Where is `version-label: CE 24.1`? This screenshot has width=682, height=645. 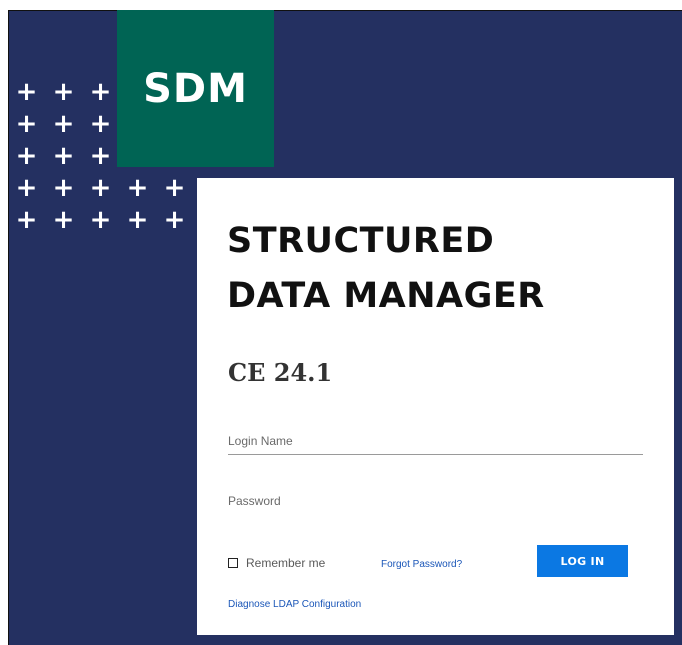 version-label: CE 24.1 is located at coordinates (280, 372).